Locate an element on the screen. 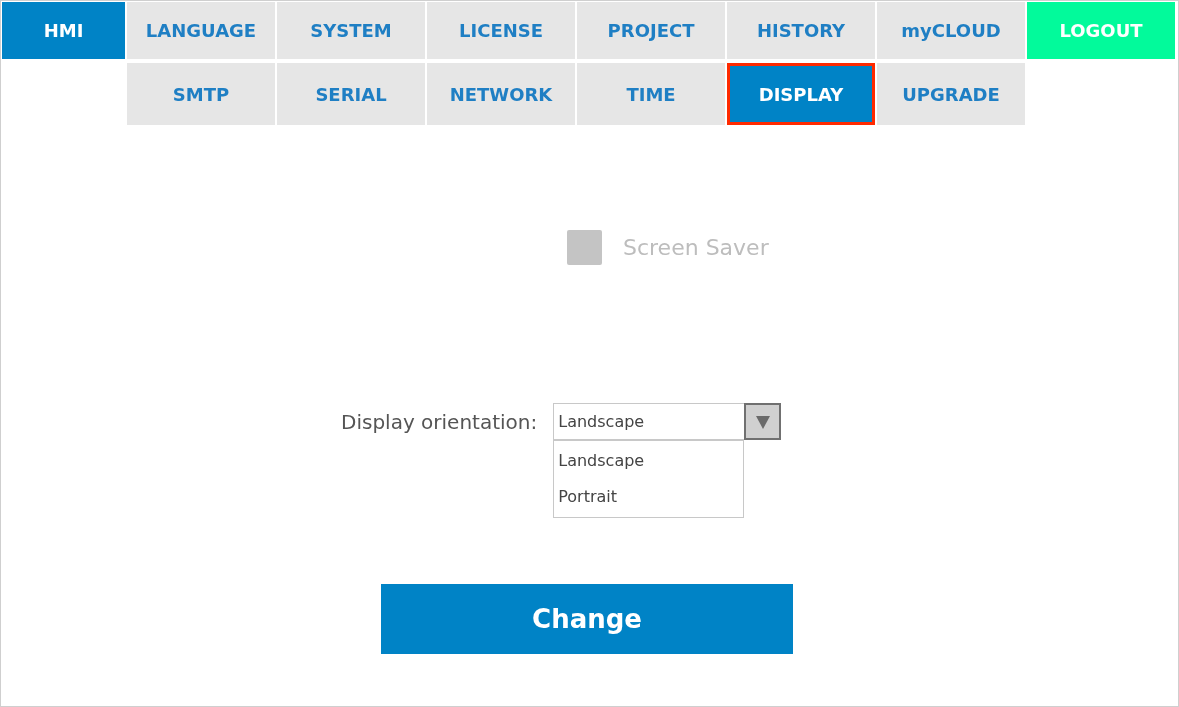  nav-tab: TIME is located at coordinates (651, 94).